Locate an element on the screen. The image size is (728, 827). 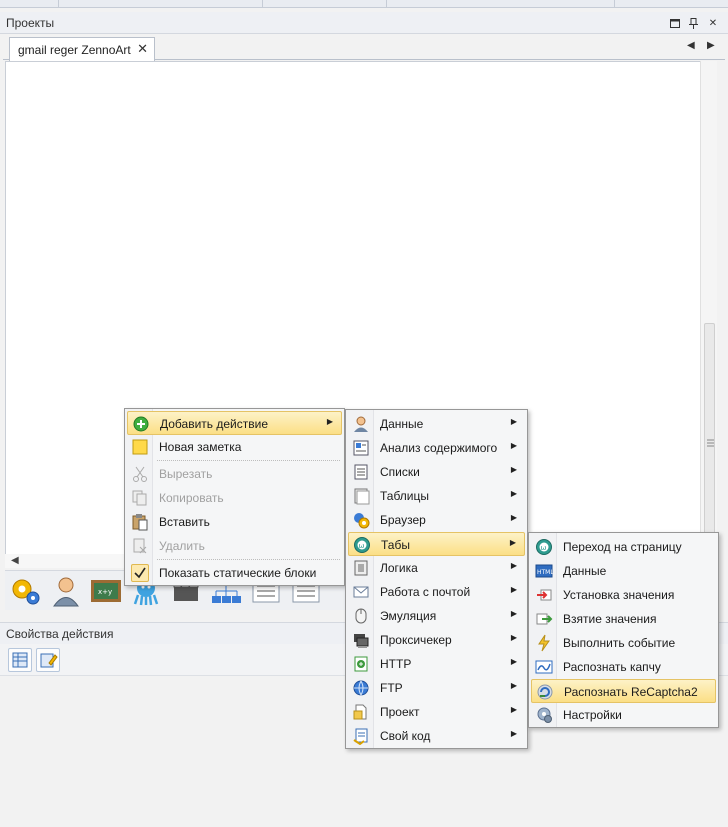
submenu-item-data: Данные ▶ is located at coordinates (436, 424).